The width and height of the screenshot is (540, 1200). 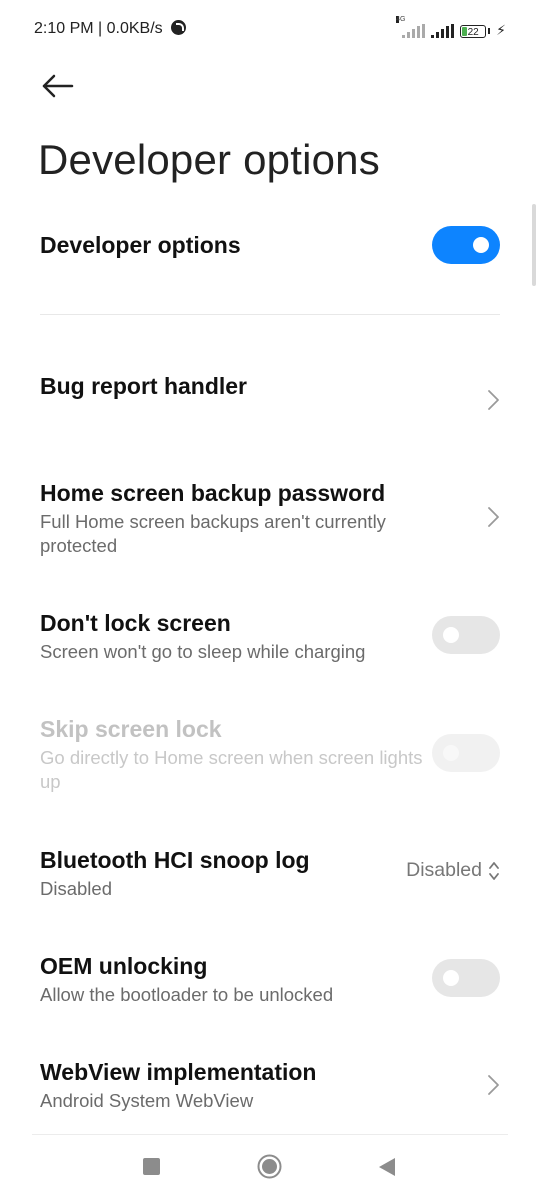 I want to click on status-time-wrap: 2:10 PM | 0.0KB/s, so click(x=110, y=29).